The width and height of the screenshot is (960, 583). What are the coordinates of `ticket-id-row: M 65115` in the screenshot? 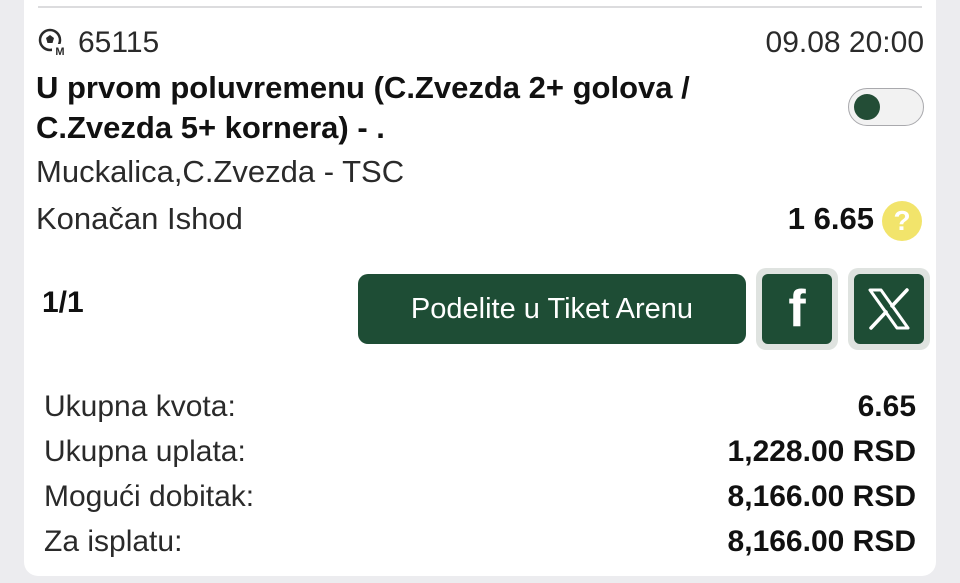 It's located at (98, 43).